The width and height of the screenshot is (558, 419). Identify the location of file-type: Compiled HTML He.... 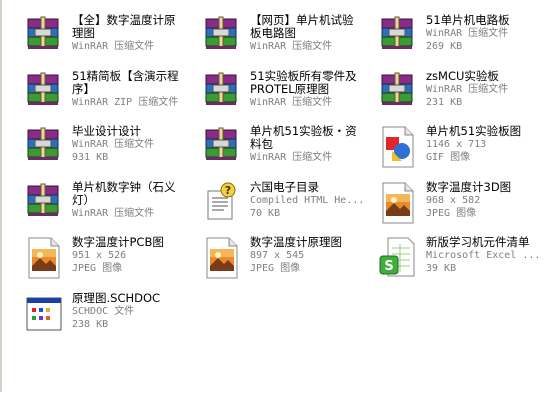
(307, 200).